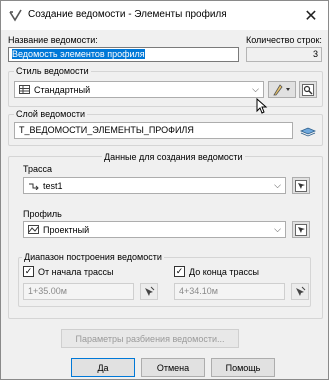 This screenshot has height=380, width=329. Describe the element at coordinates (229, 291) in the screenshot. I see `end-station-input: 4+34.10м` at that location.